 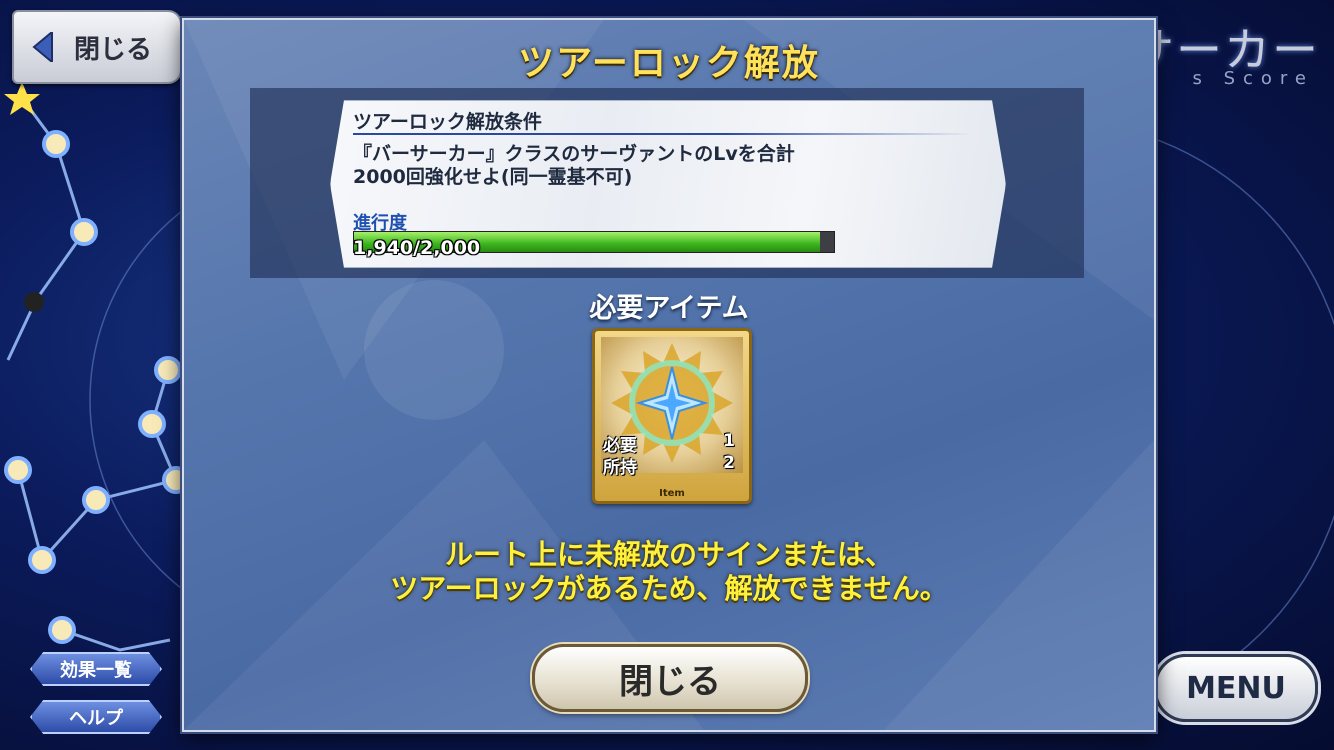 What do you see at coordinates (670, 678) in the screenshot?
I see `dialog-close-button: 閉じる` at bounding box center [670, 678].